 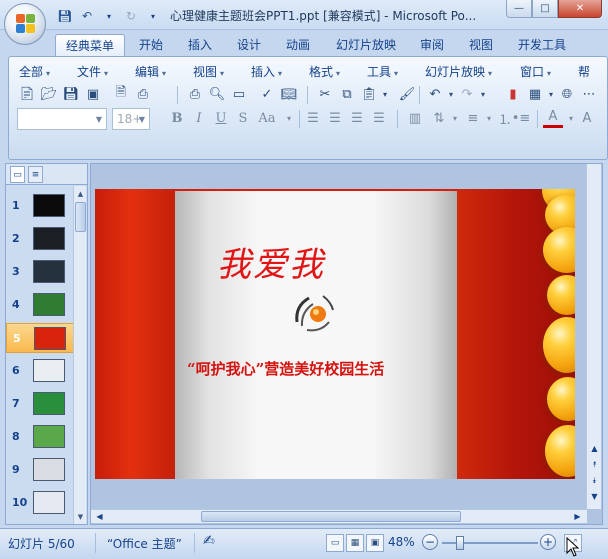 What do you see at coordinates (375, 543) in the screenshot?
I see `slideshow-view-icon: ▣` at bounding box center [375, 543].